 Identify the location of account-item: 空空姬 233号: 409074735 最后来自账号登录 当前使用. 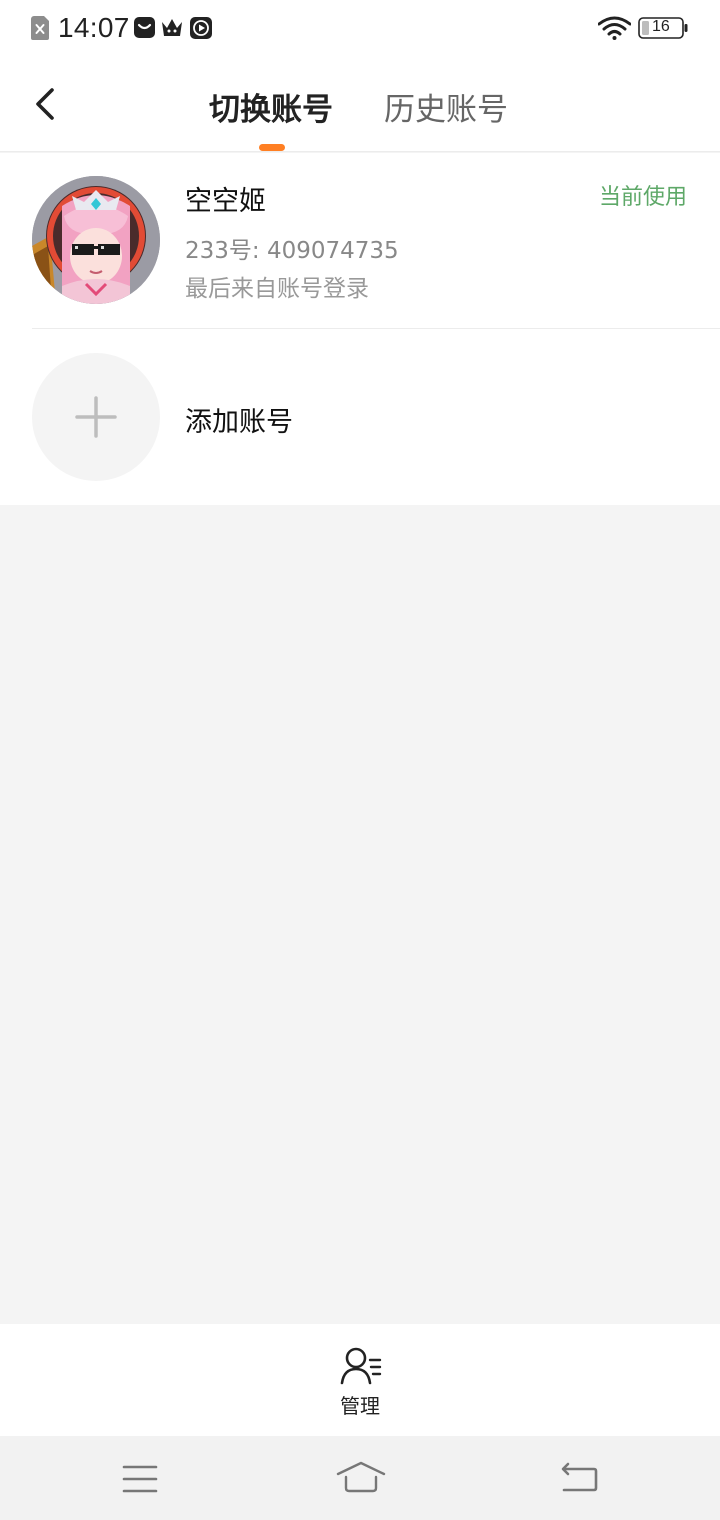
(360, 240).